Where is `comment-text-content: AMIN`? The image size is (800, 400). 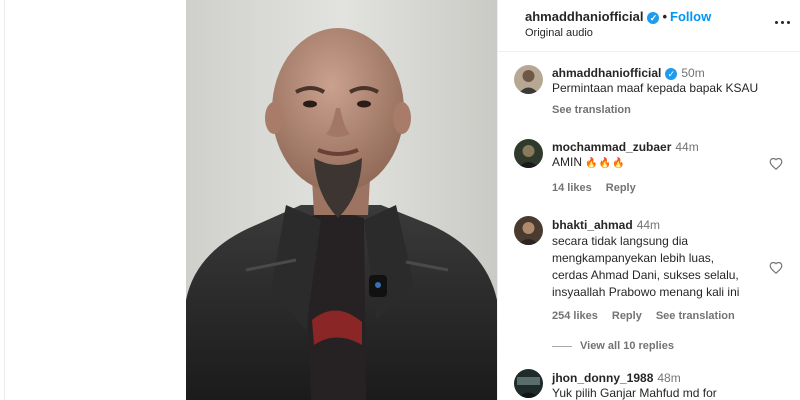 comment-text-content: AMIN is located at coordinates (567, 162).